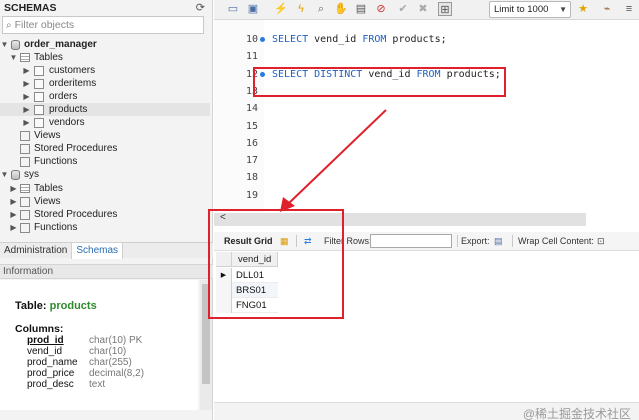 This screenshot has height=420, width=639. What do you see at coordinates (601, 241) in the screenshot?
I see `wrap-cell-icon: ⊡` at bounding box center [601, 241].